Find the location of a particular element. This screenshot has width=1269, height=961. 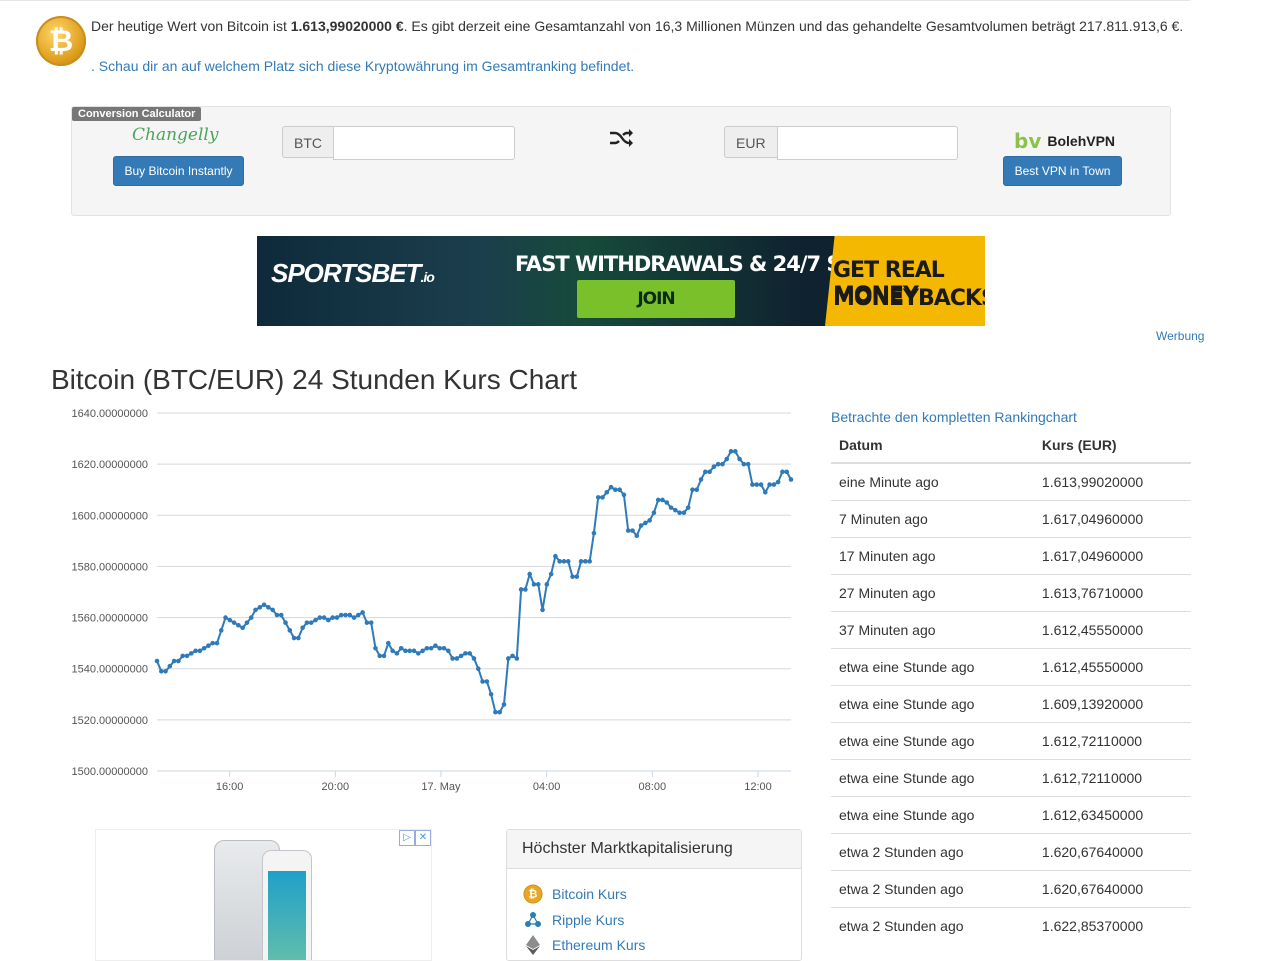

market-cap-item-ripple: Ripple Kurs is located at coordinates (573, 920).